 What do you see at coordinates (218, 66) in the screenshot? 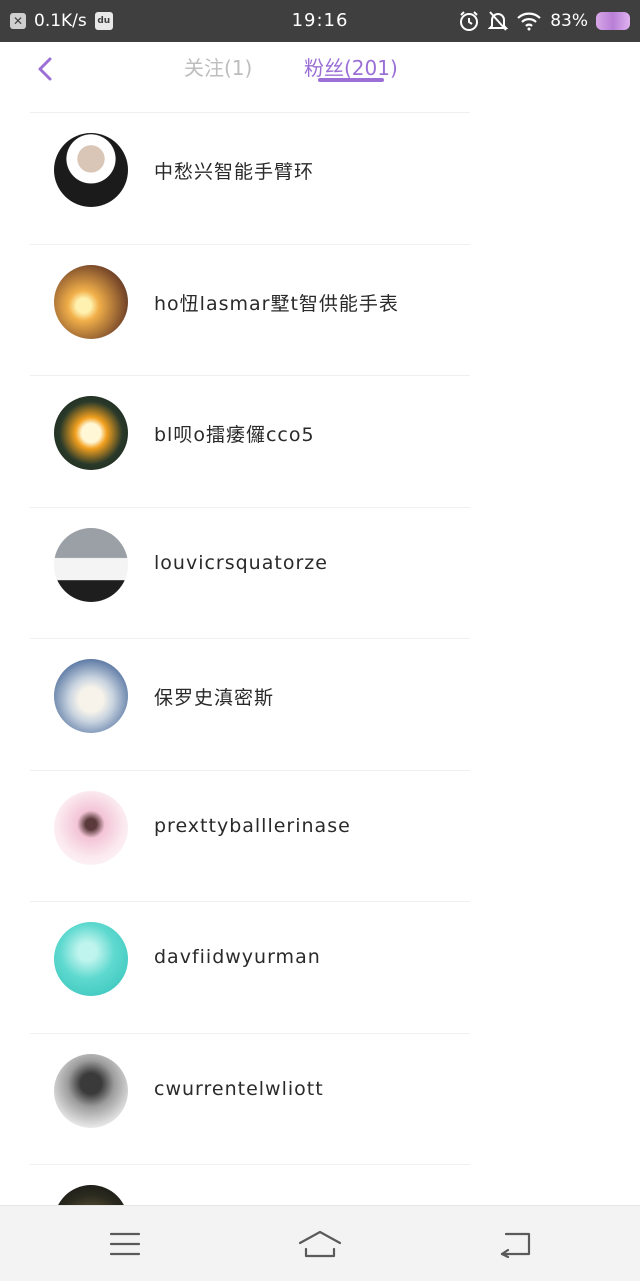
I see `tab-following: 关注(1)` at bounding box center [218, 66].